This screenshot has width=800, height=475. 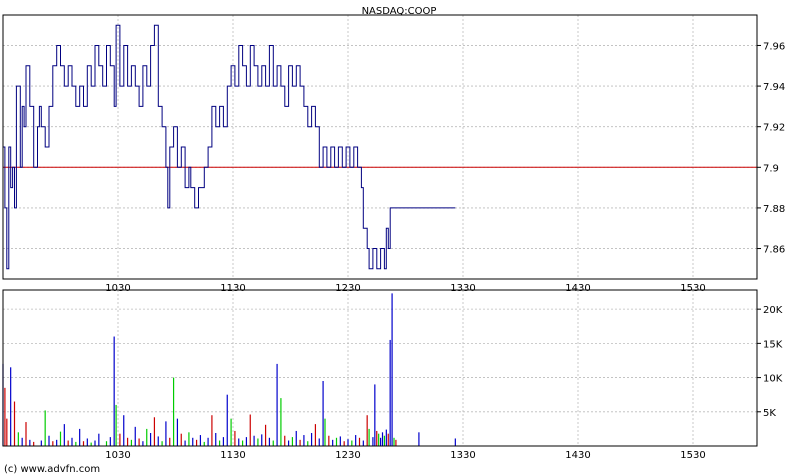 I want to click on price-y-tick-7.92: 7.92, so click(x=774, y=128).